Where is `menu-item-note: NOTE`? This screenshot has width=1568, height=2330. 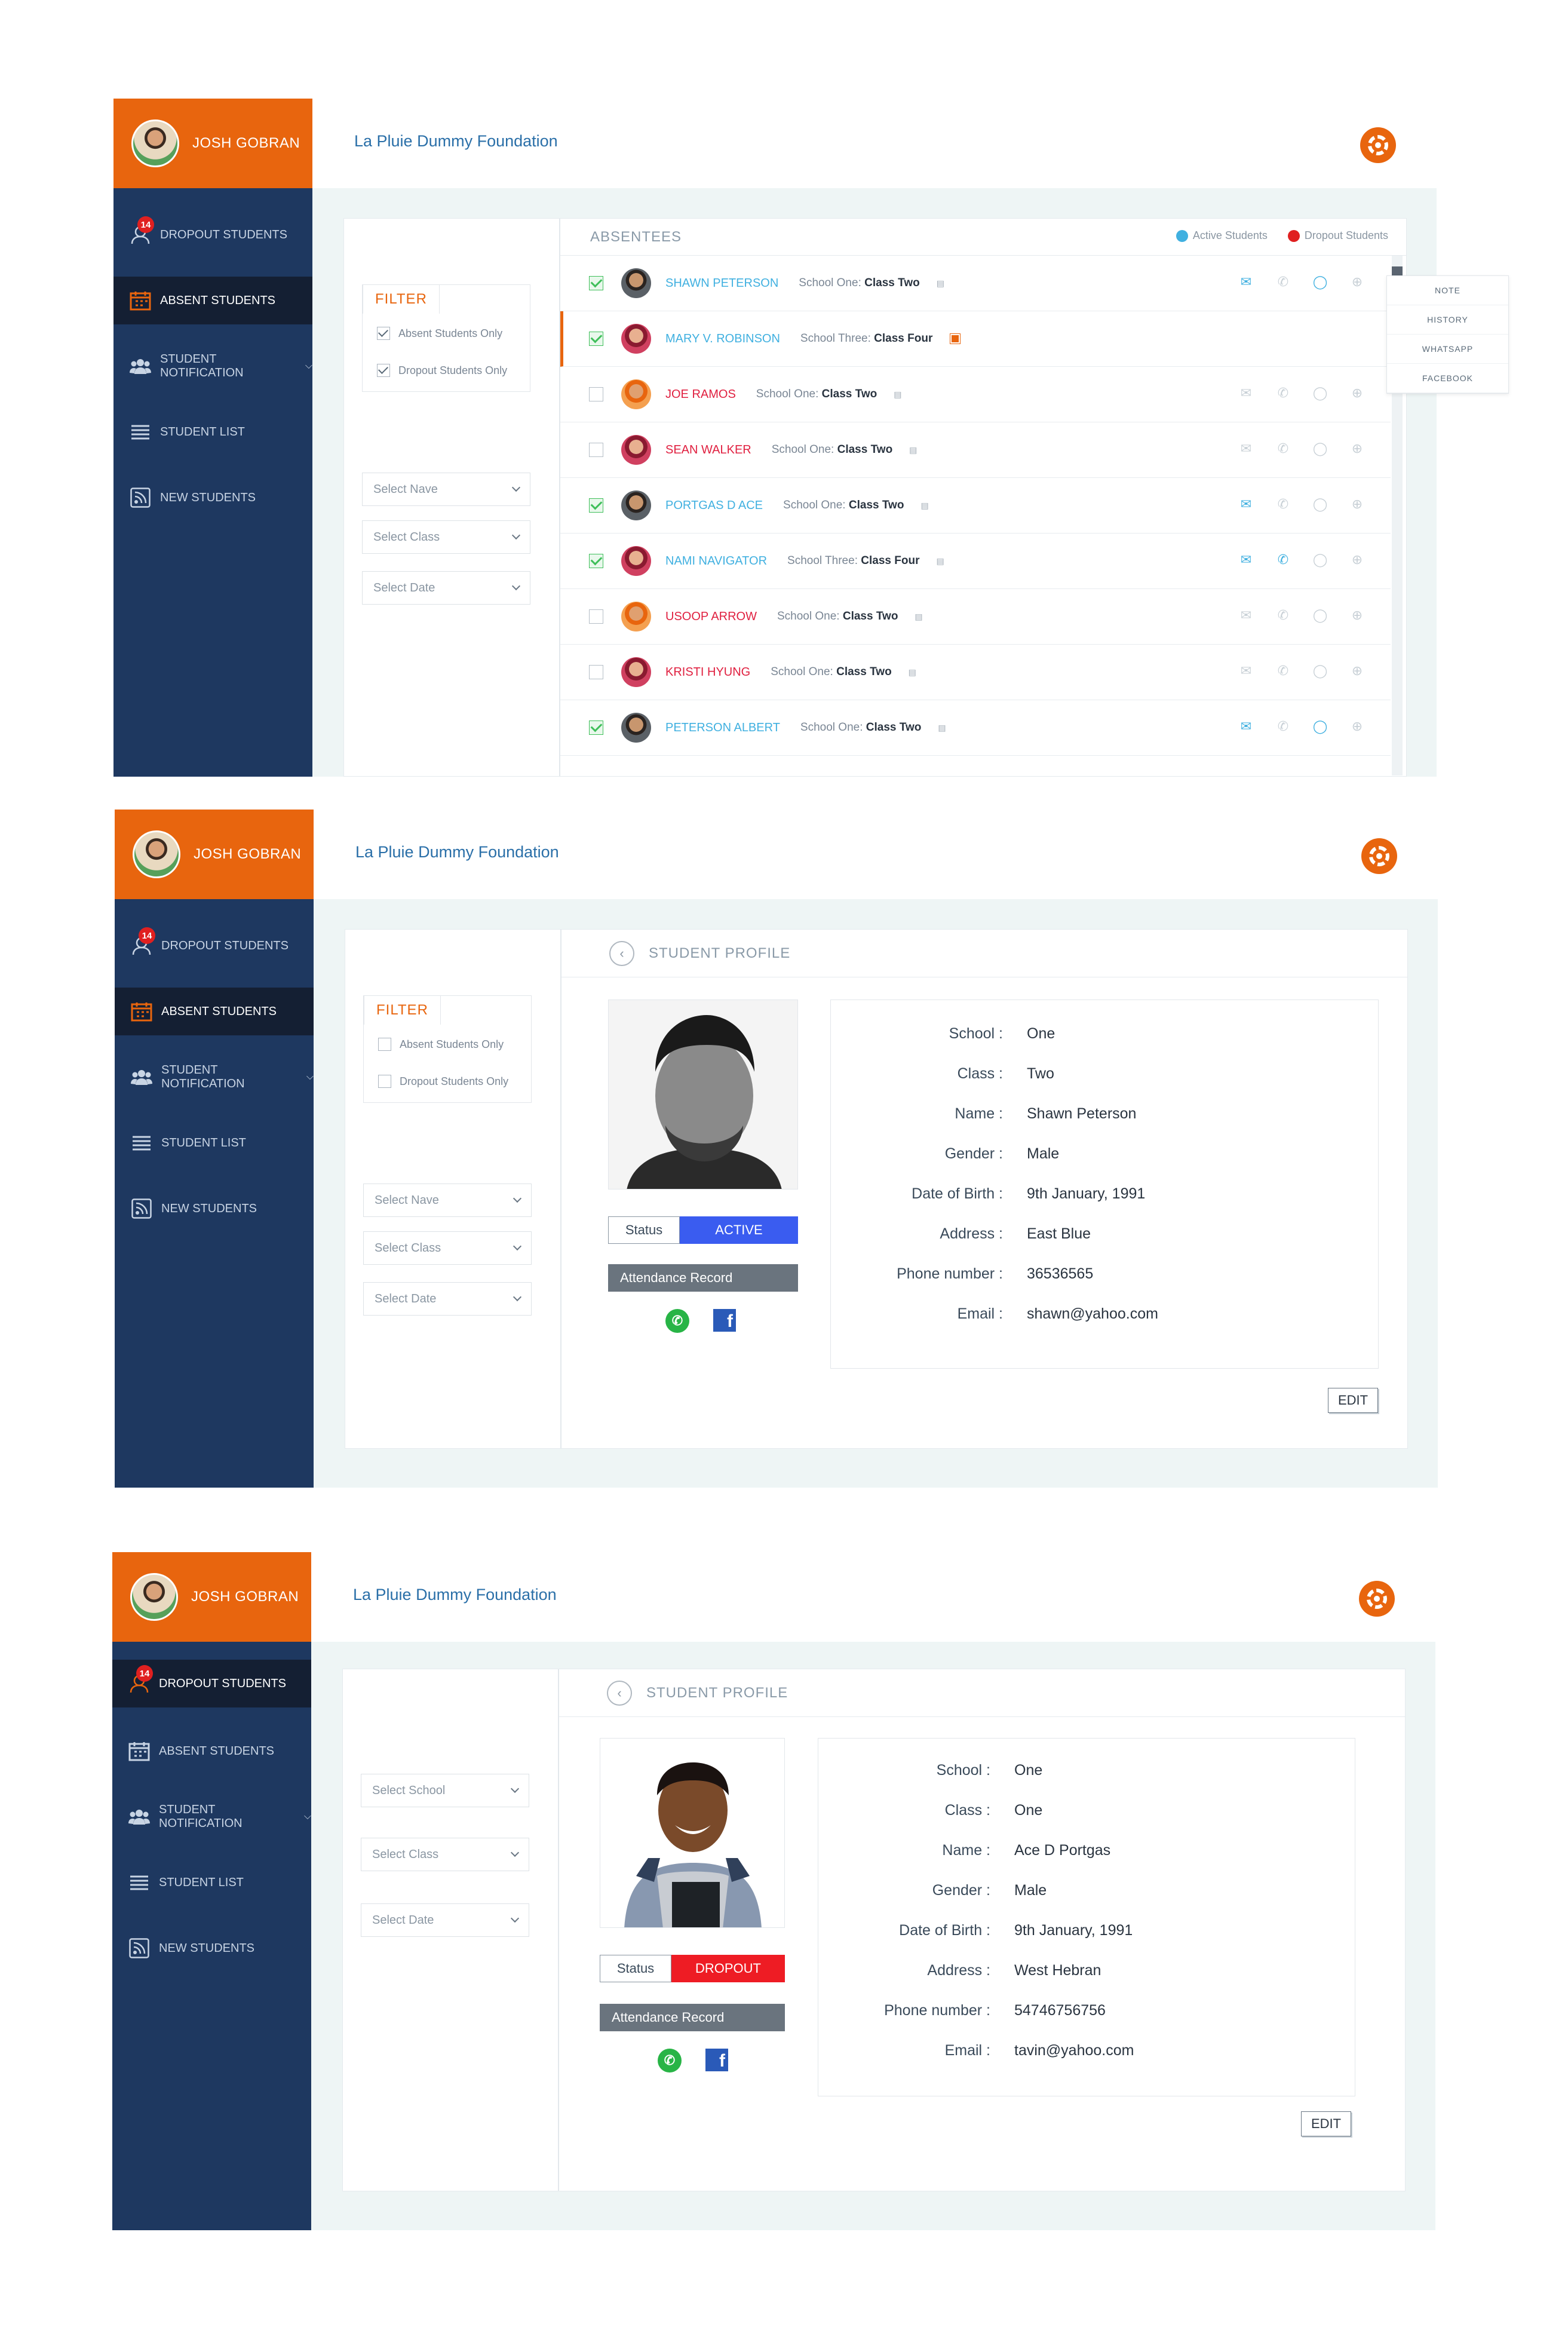
menu-item-note: NOTE is located at coordinates (1447, 290).